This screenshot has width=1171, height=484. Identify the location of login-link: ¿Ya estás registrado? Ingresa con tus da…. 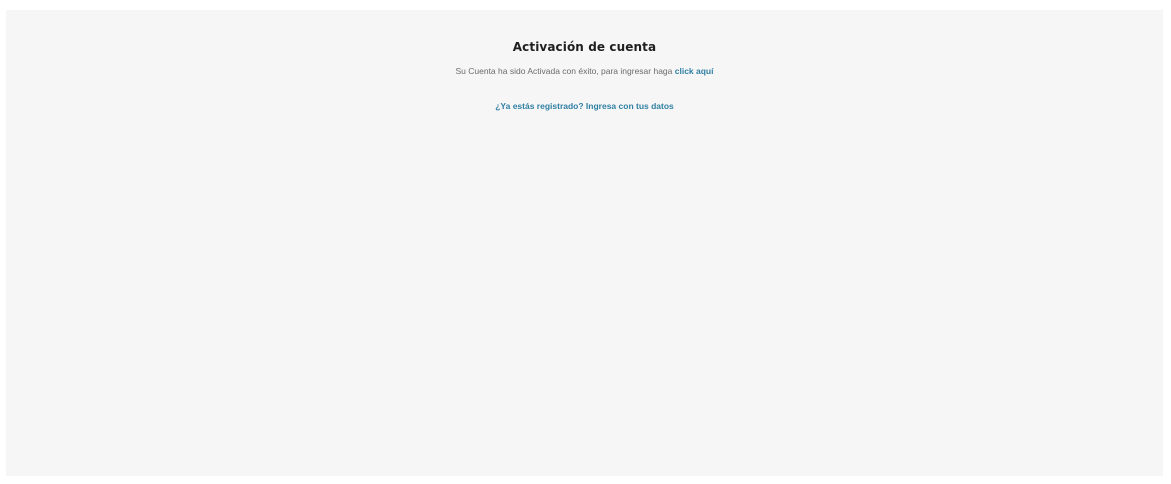
(584, 106).